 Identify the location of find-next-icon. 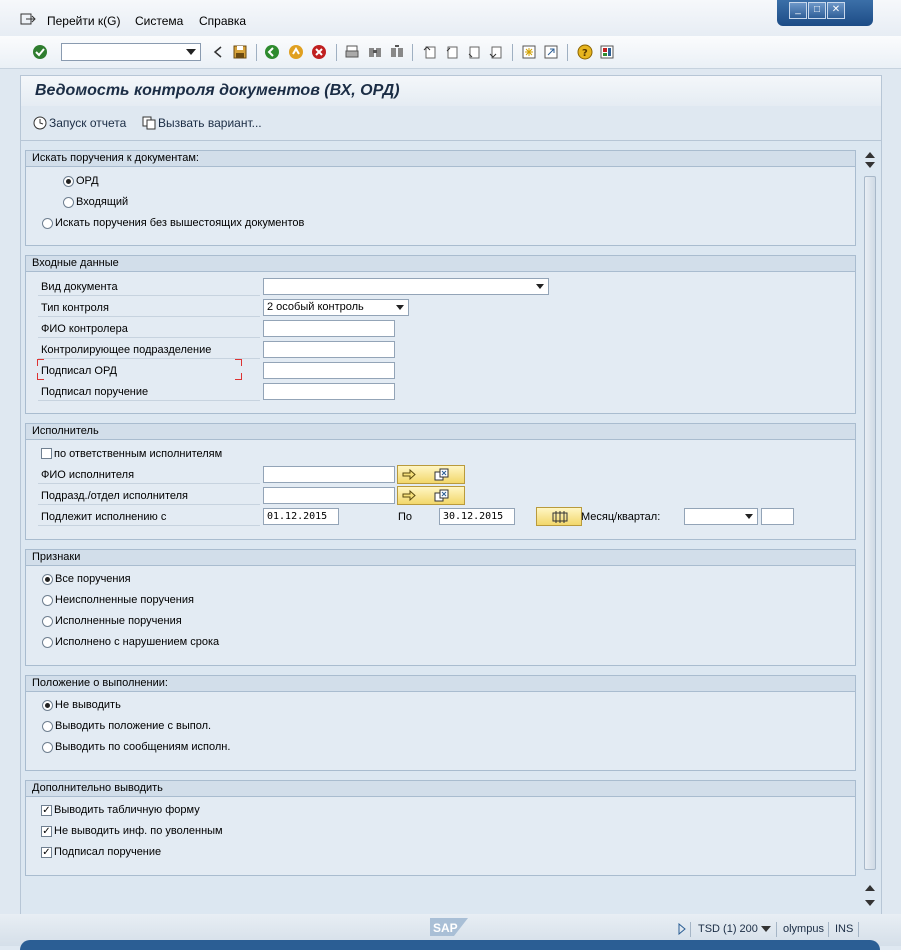
(397, 52).